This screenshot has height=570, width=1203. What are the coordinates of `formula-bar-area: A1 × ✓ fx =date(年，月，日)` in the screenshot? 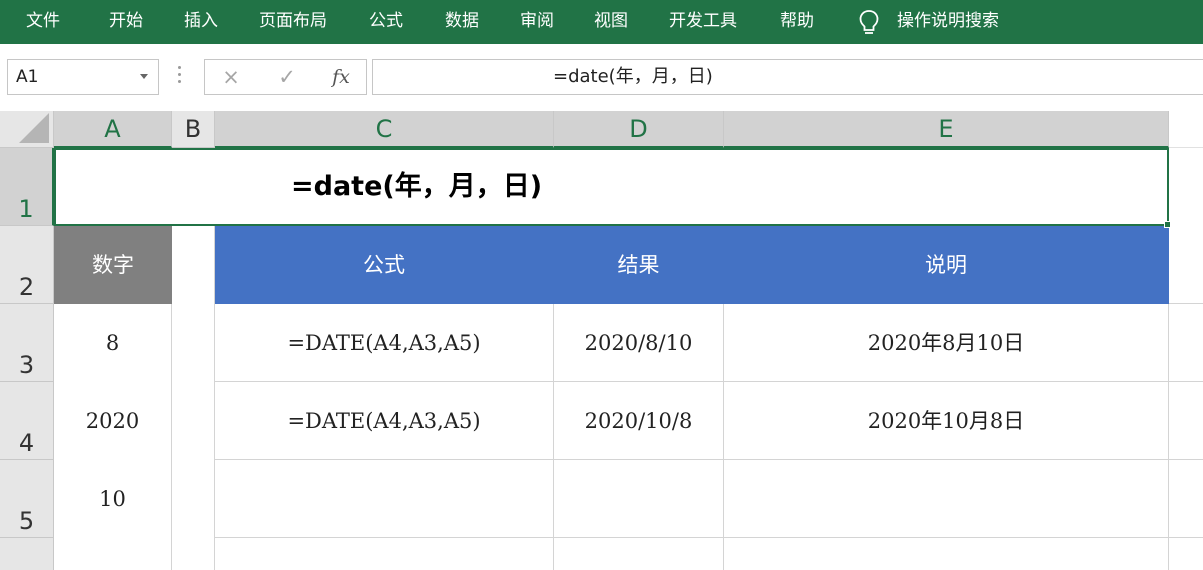 It's located at (601, 77).